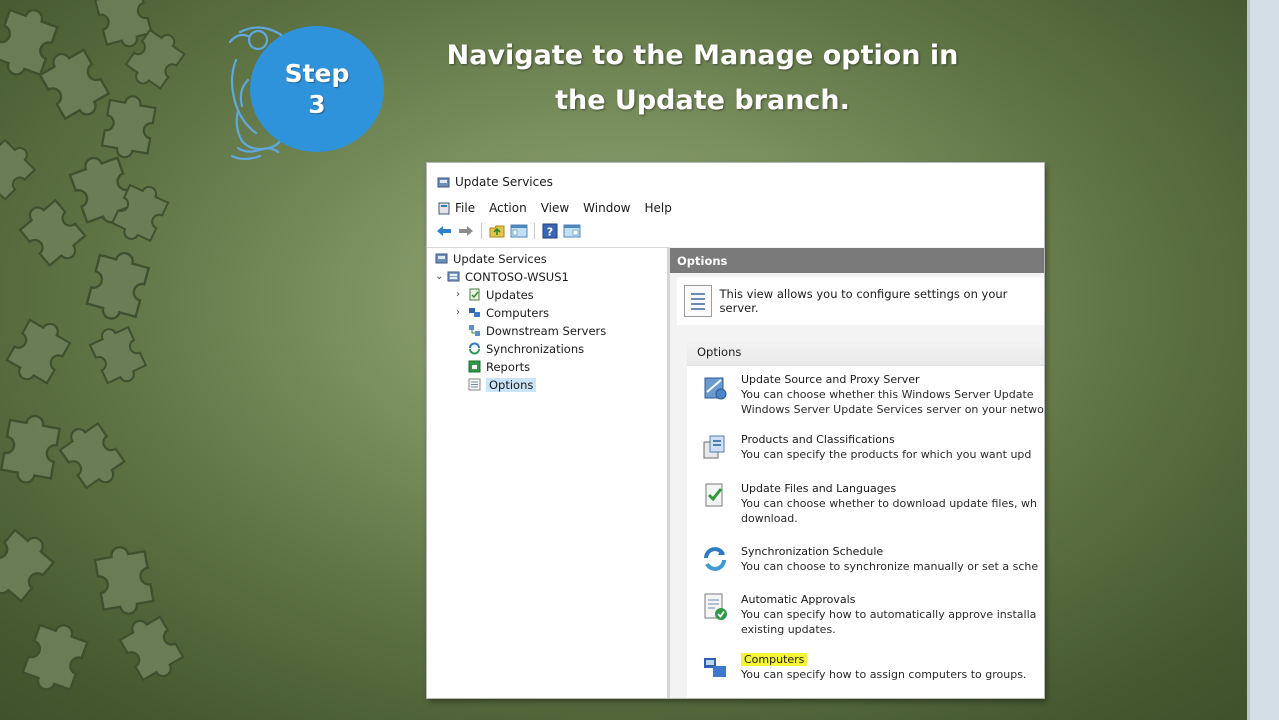  What do you see at coordinates (474, 384) in the screenshot?
I see `options-icon` at bounding box center [474, 384].